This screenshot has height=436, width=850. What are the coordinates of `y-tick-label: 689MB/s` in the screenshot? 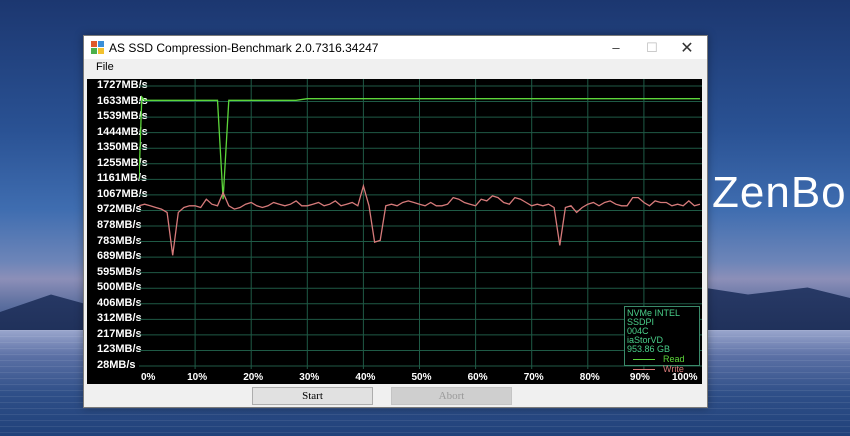 It's located at (119, 256).